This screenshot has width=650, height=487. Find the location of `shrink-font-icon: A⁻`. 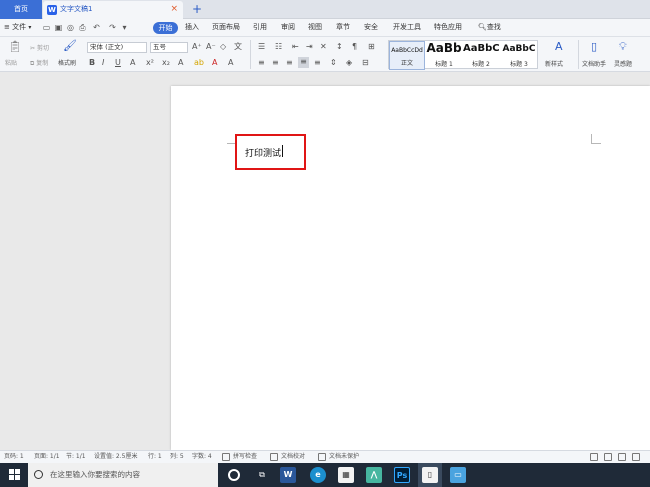

shrink-font-icon: A⁻ is located at coordinates (211, 46).